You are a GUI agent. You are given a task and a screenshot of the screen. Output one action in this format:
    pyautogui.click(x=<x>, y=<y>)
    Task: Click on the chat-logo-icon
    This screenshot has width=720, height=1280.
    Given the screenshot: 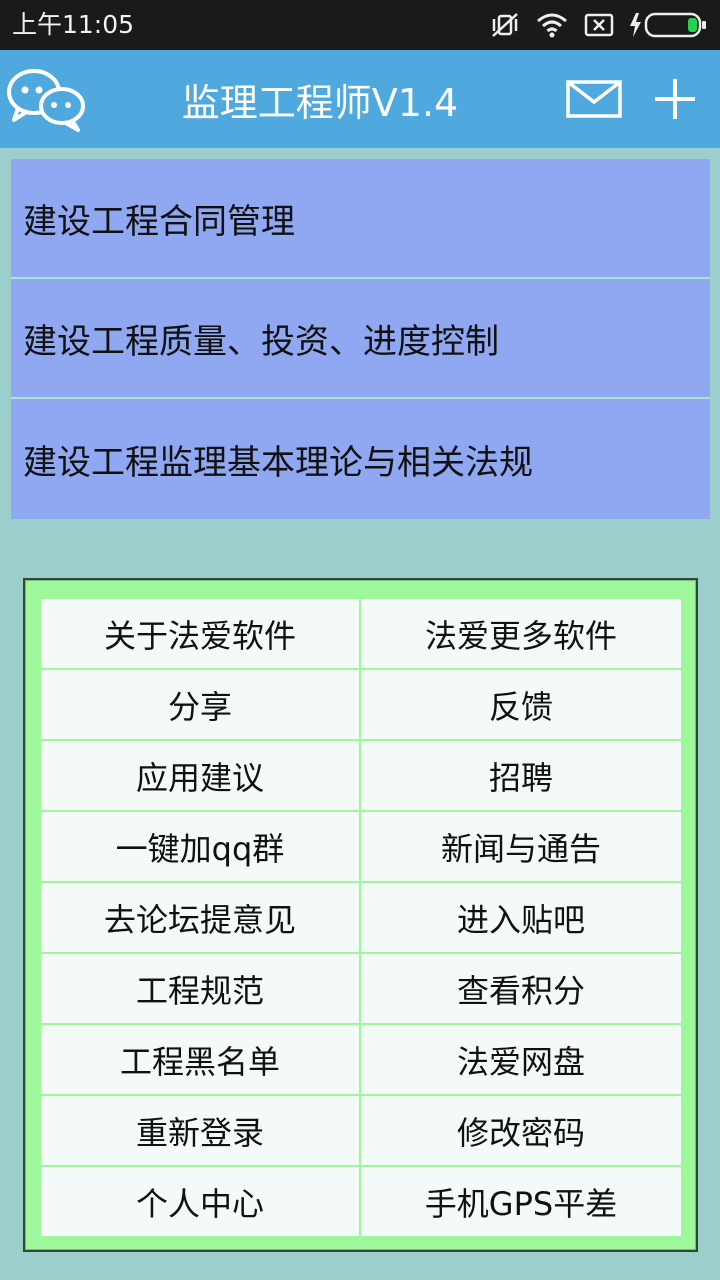 What is the action you would take?
    pyautogui.click(x=46, y=99)
    